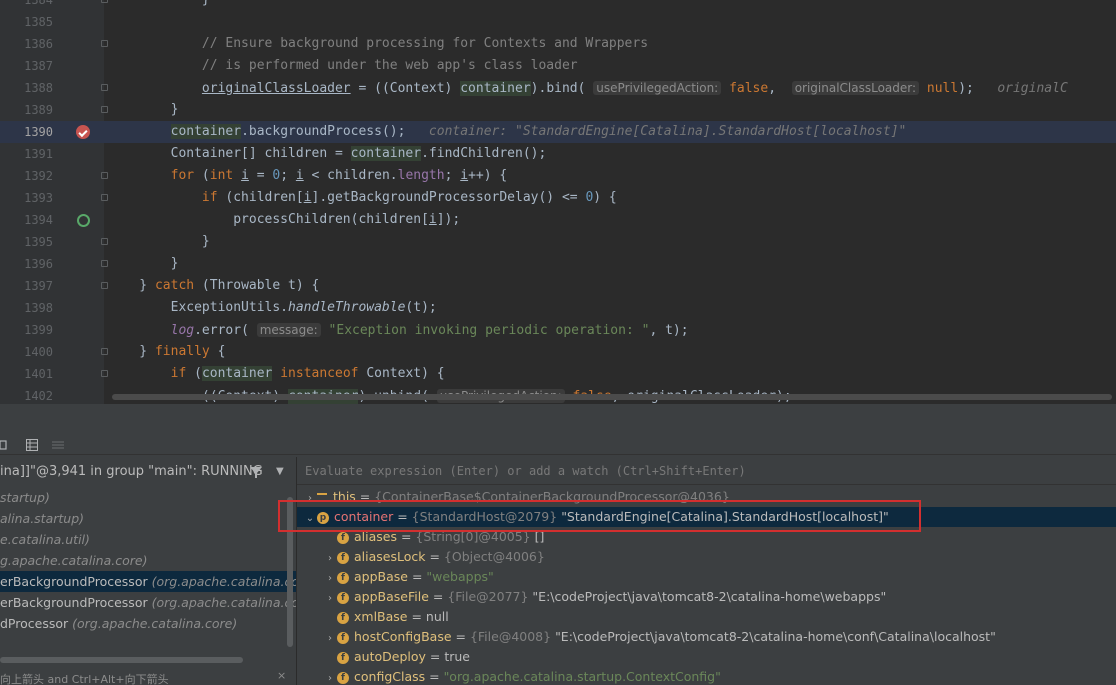 This screenshot has width=1116, height=685. What do you see at coordinates (35, 330) in the screenshot?
I see `line-number: 1399` at bounding box center [35, 330].